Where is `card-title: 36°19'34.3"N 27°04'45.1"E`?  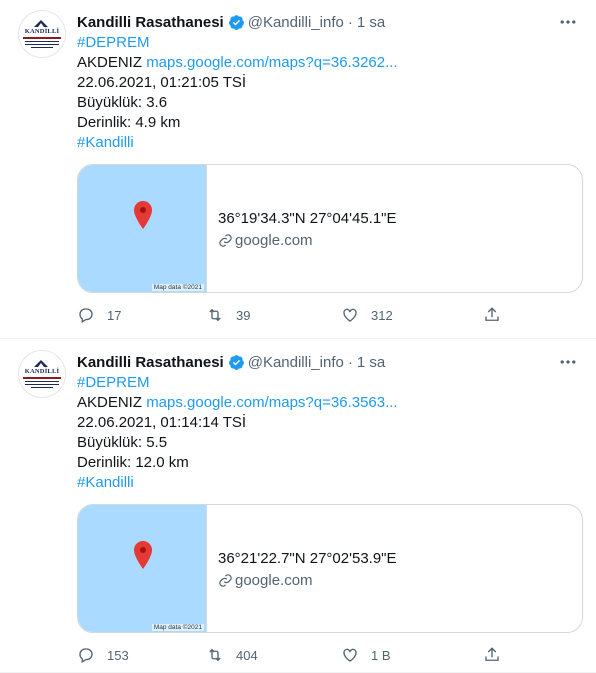 card-title: 36°19'34.3"N 27°04'45.1"E is located at coordinates (307, 218).